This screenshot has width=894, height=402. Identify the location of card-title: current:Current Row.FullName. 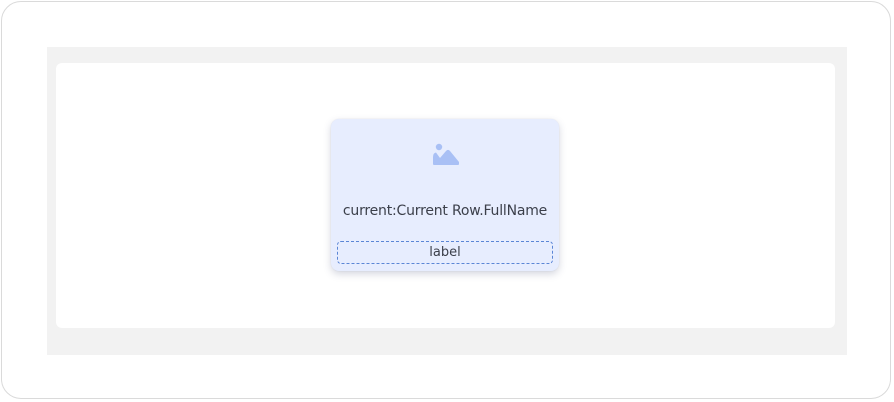
(445, 211).